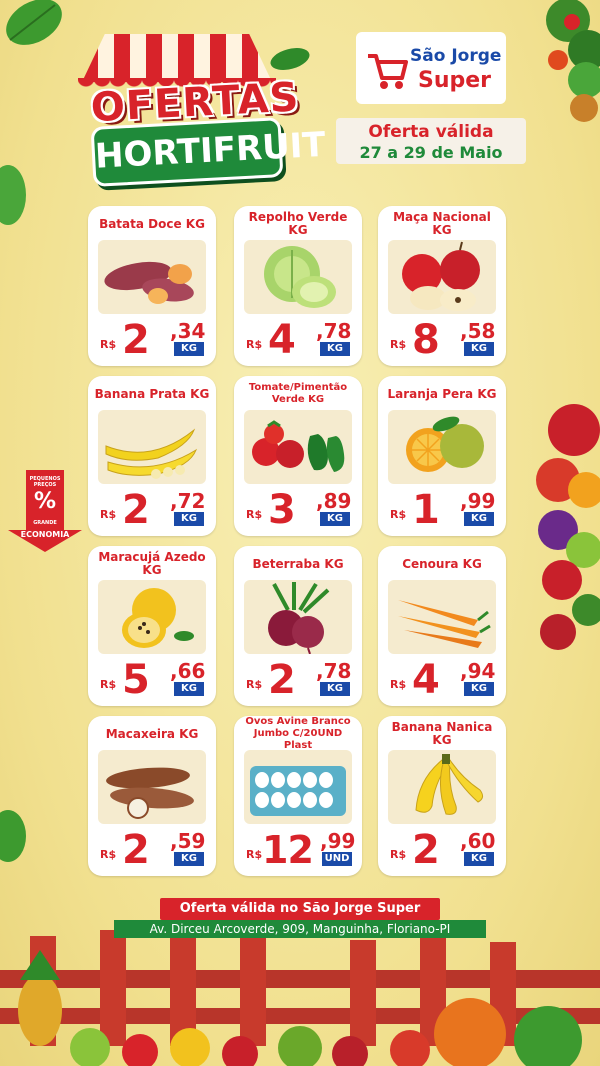  What do you see at coordinates (152, 563) in the screenshot?
I see `product-name: Maracujá Azedo KG` at bounding box center [152, 563].